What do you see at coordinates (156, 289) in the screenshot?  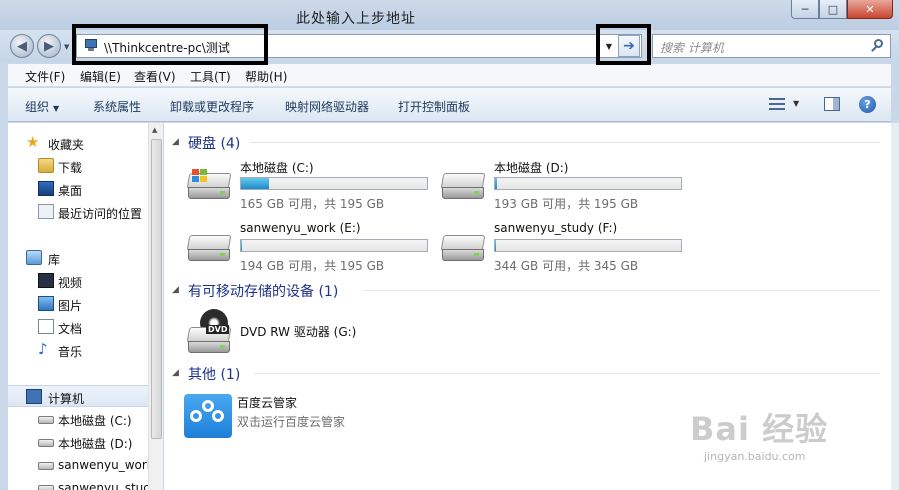 I see `scrollbar-thumb` at bounding box center [156, 289].